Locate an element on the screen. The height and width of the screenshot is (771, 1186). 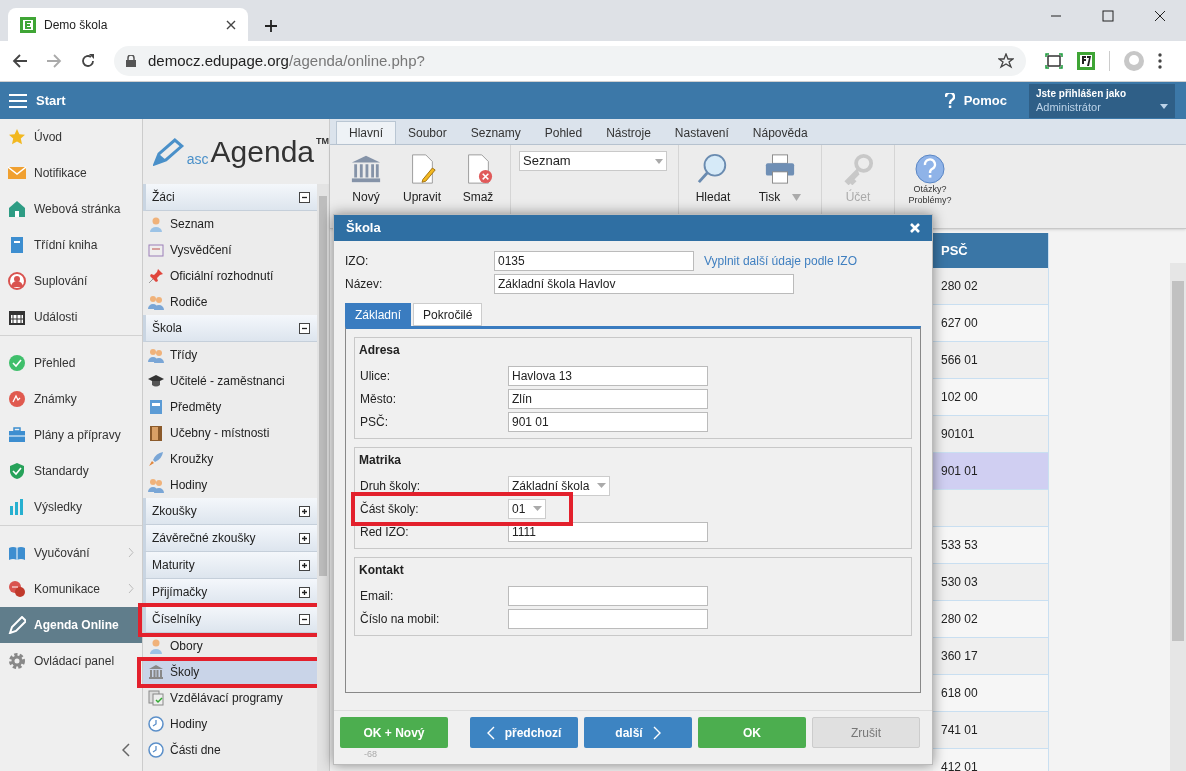
agenda-item: Učebny - místnosti is located at coordinates (230, 433).